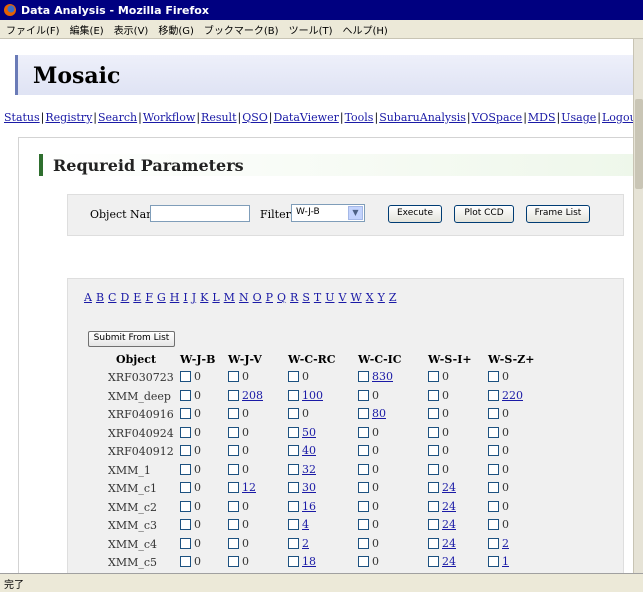 Image resolution: width=643 pixels, height=592 pixels. What do you see at coordinates (149, 297) in the screenshot?
I see `letter-link: F` at bounding box center [149, 297].